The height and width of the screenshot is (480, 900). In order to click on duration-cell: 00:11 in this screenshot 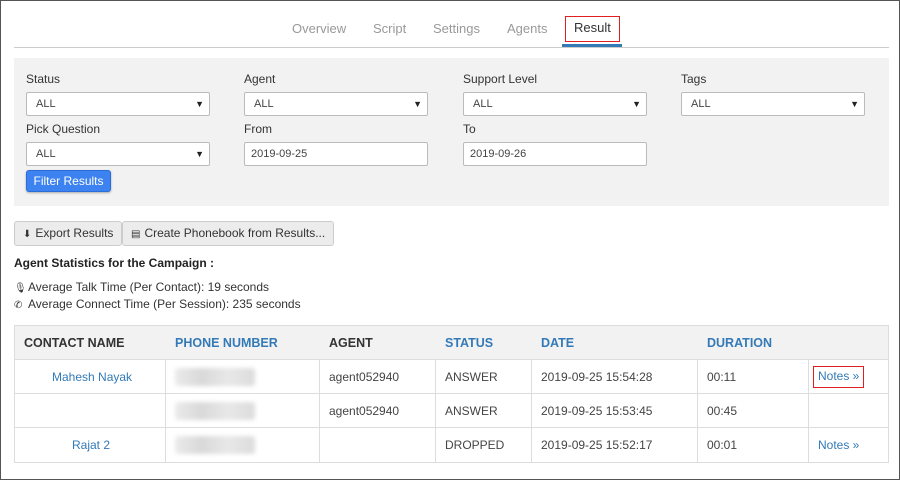, I will do `click(722, 377)`.